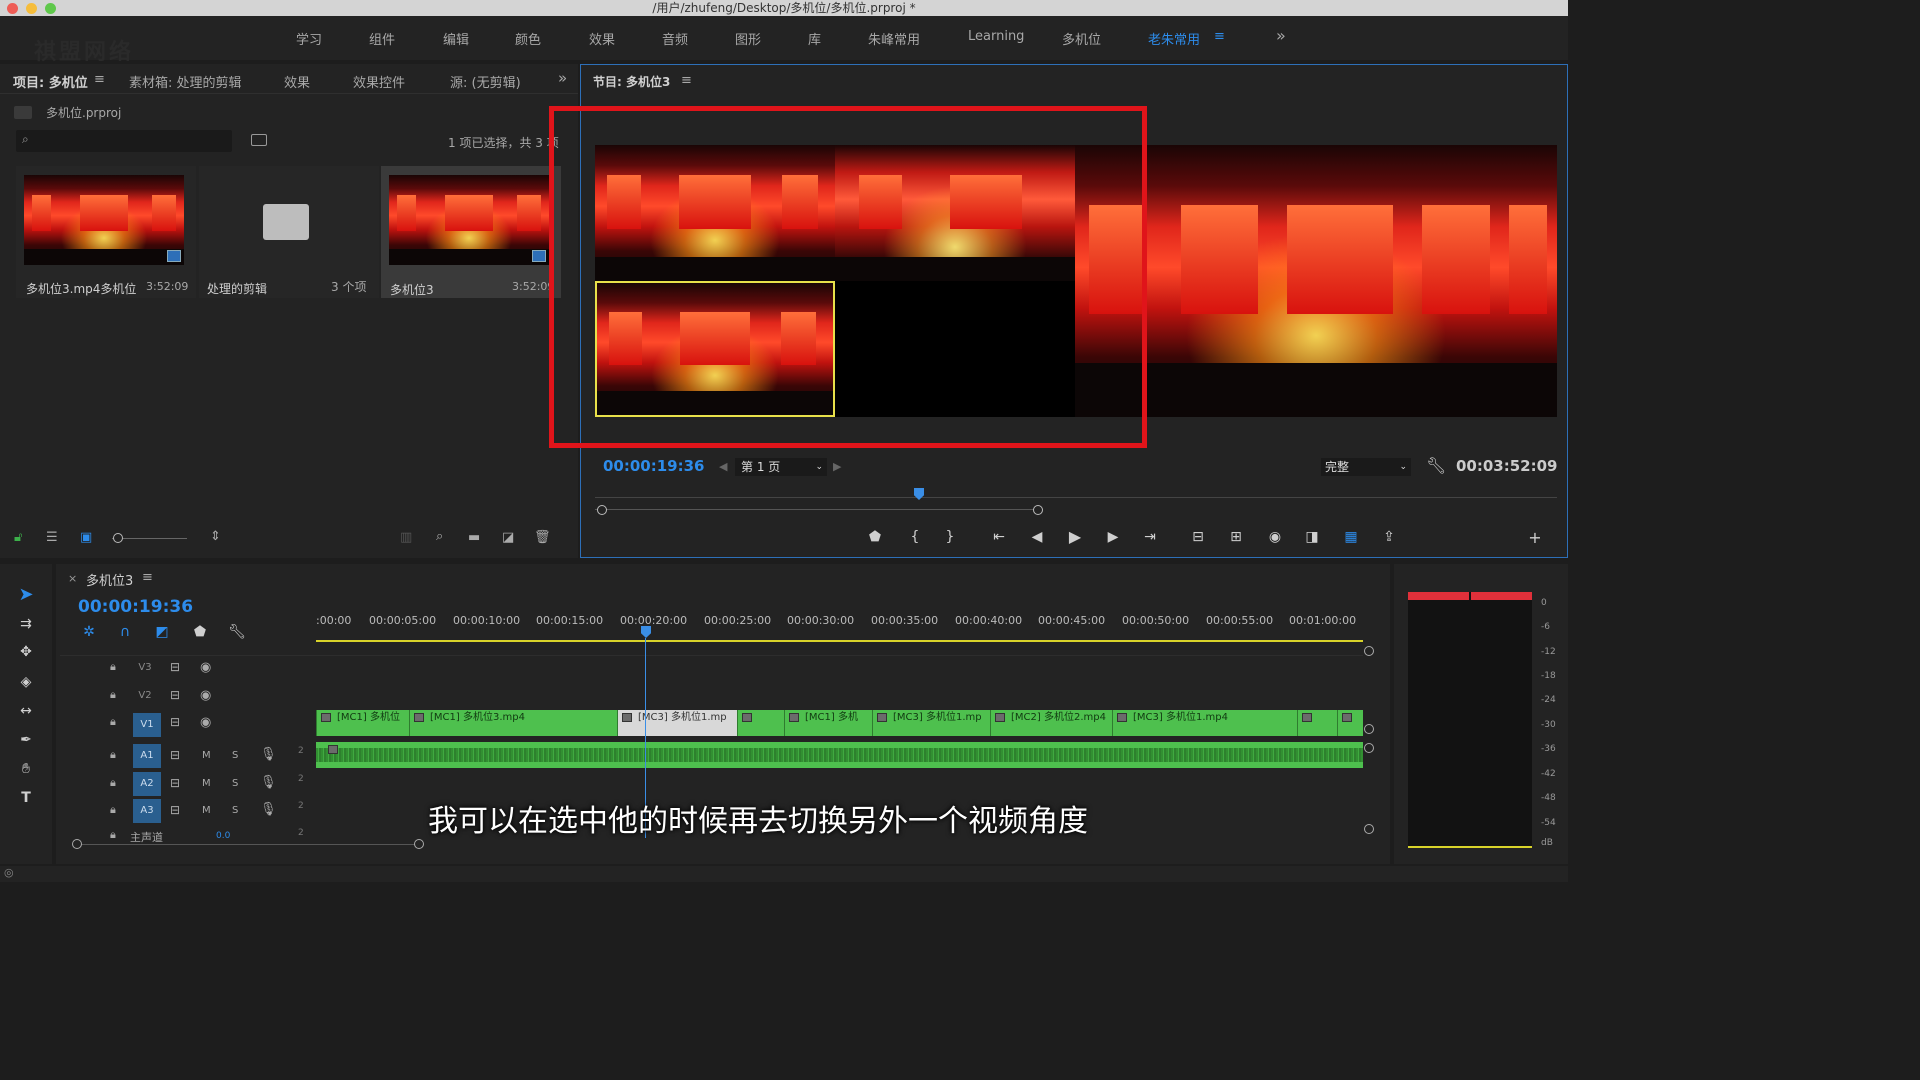  Describe the element at coordinates (1389, 537) in the screenshot. I see `export-icon: ⇪` at that location.